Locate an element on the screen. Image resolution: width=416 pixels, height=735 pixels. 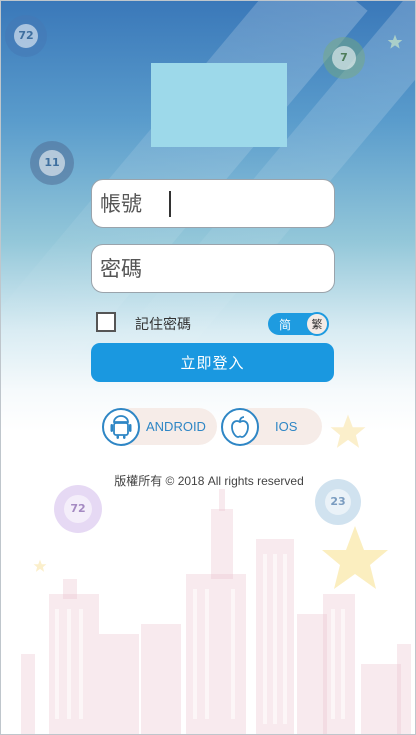
lottery-ball-decoration: 11 is located at coordinates (52, 163).